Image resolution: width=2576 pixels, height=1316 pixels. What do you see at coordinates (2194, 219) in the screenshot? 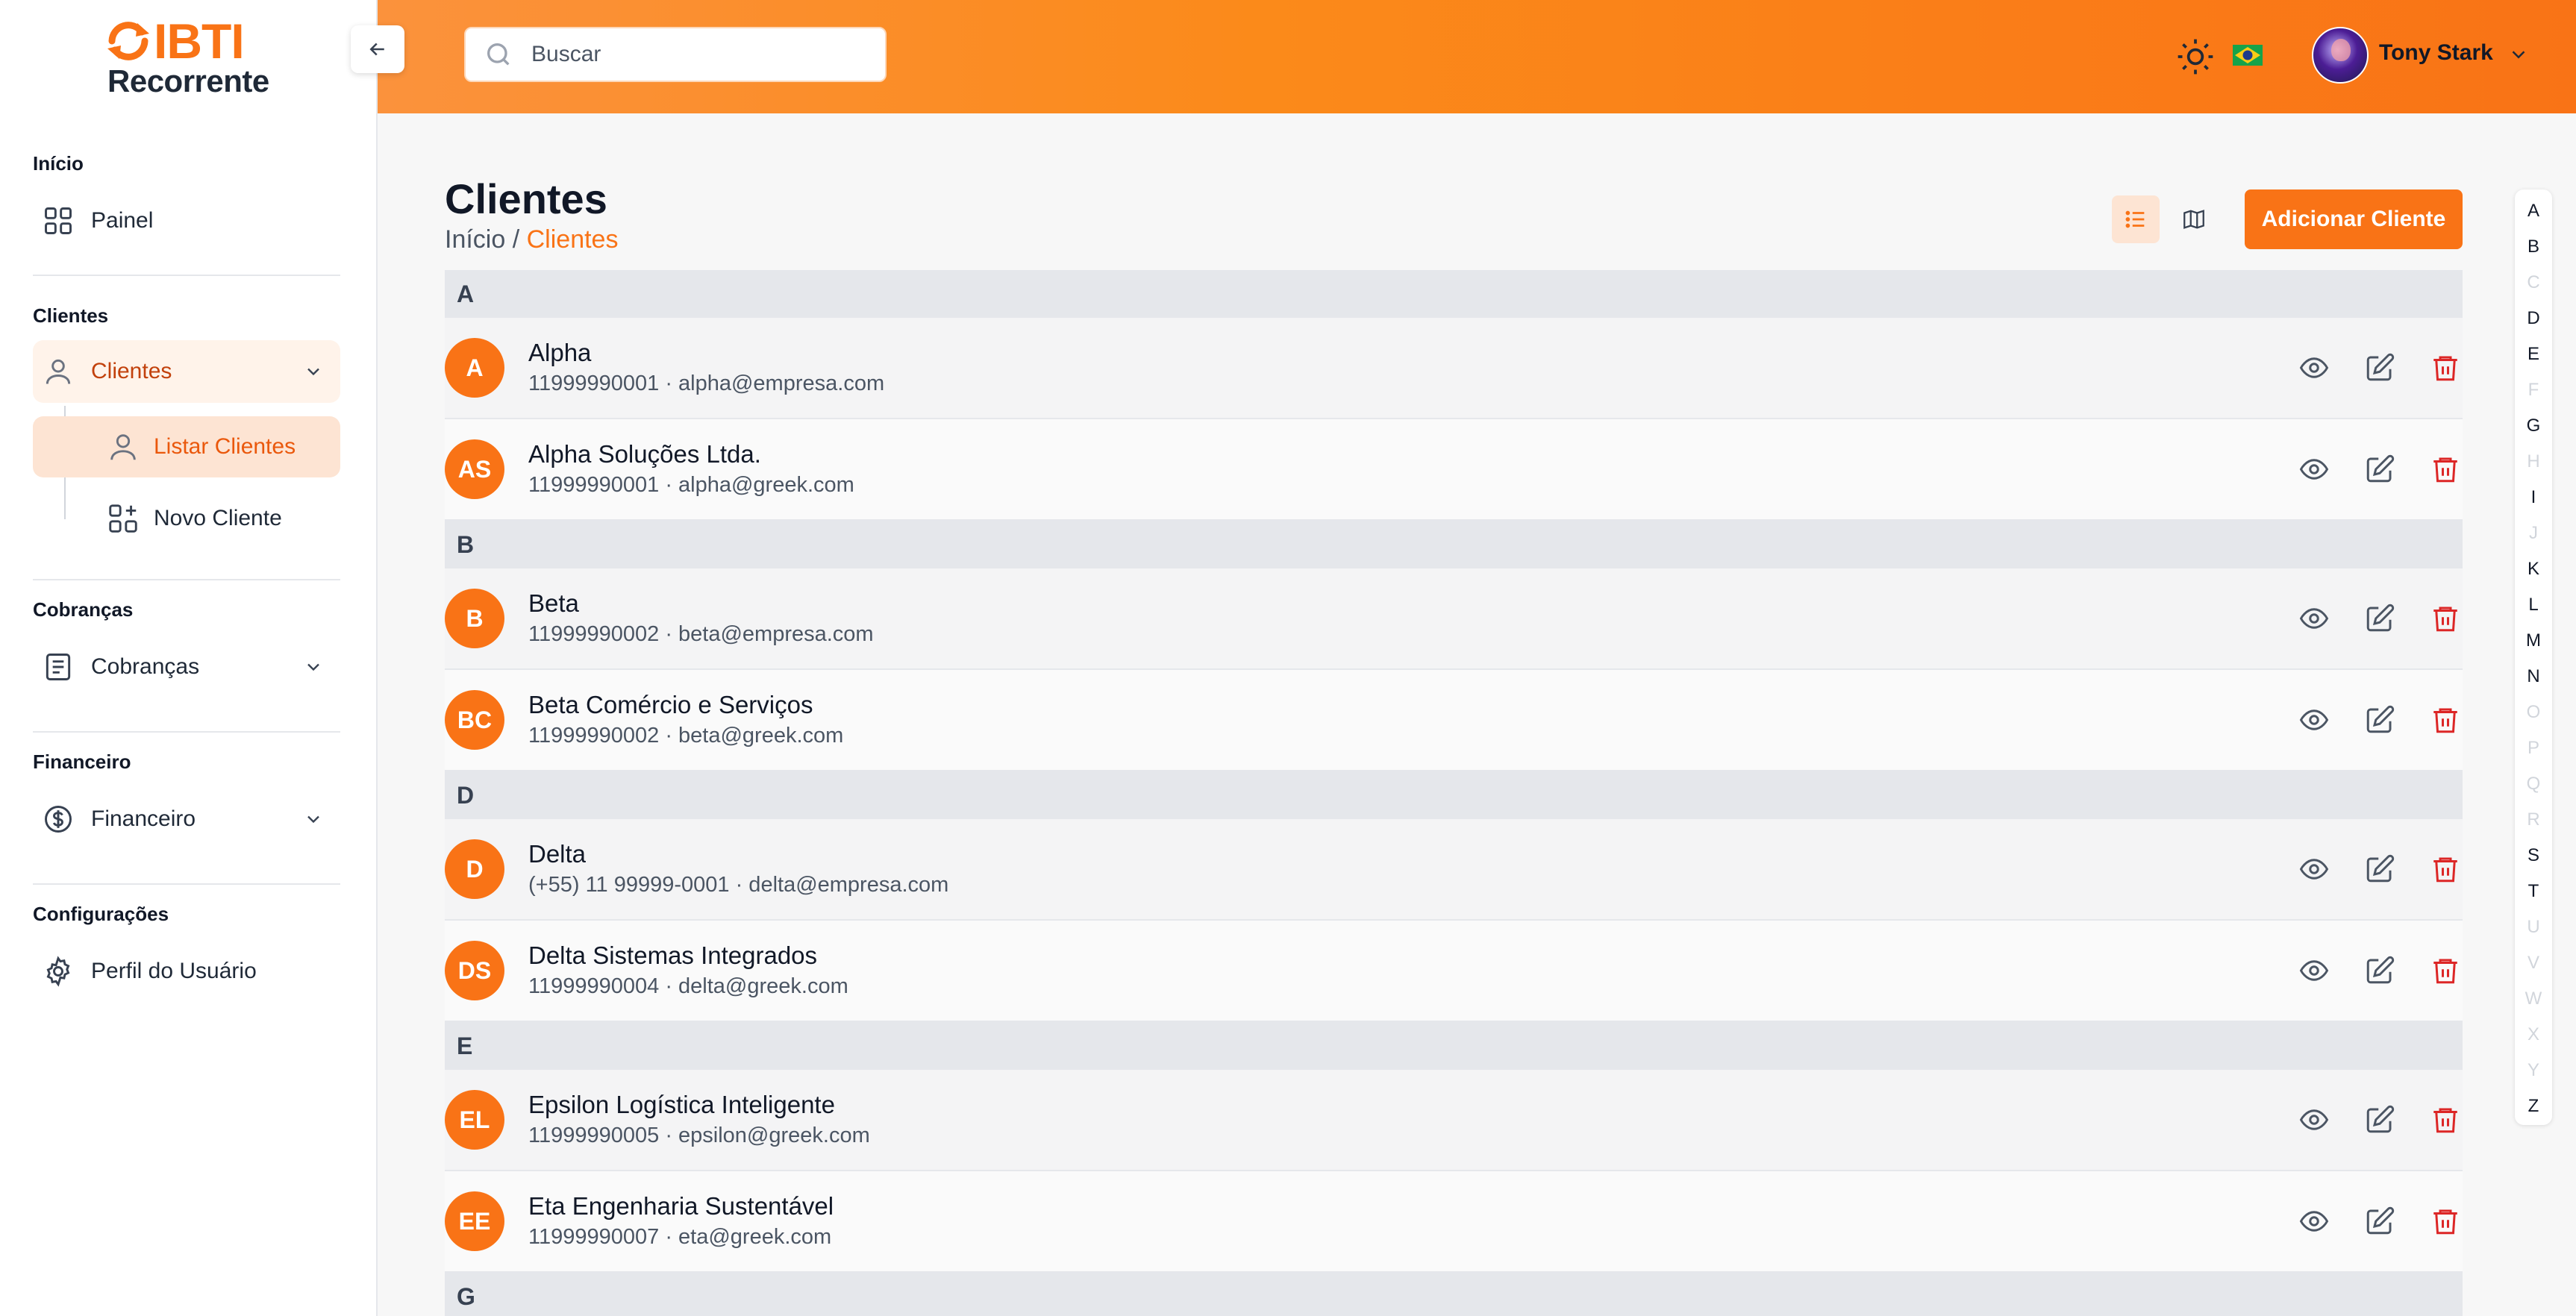
I see `map-view-button` at bounding box center [2194, 219].